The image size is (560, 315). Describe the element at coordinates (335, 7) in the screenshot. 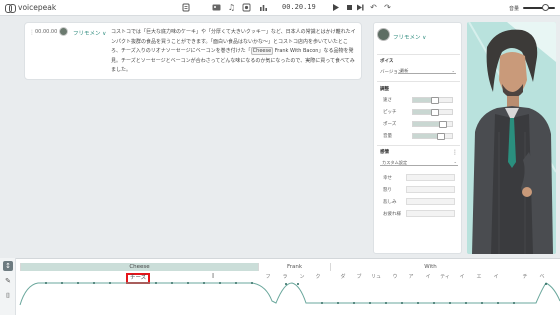

I see `play-icon` at that location.